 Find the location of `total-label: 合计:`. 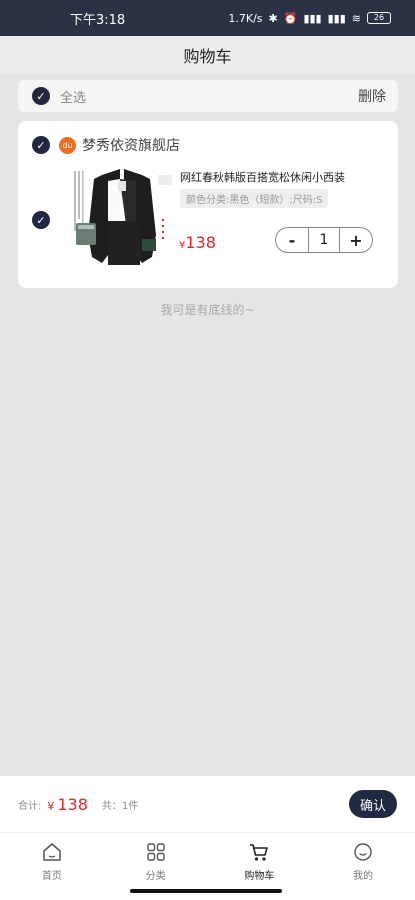

total-label: 合计: is located at coordinates (30, 806).